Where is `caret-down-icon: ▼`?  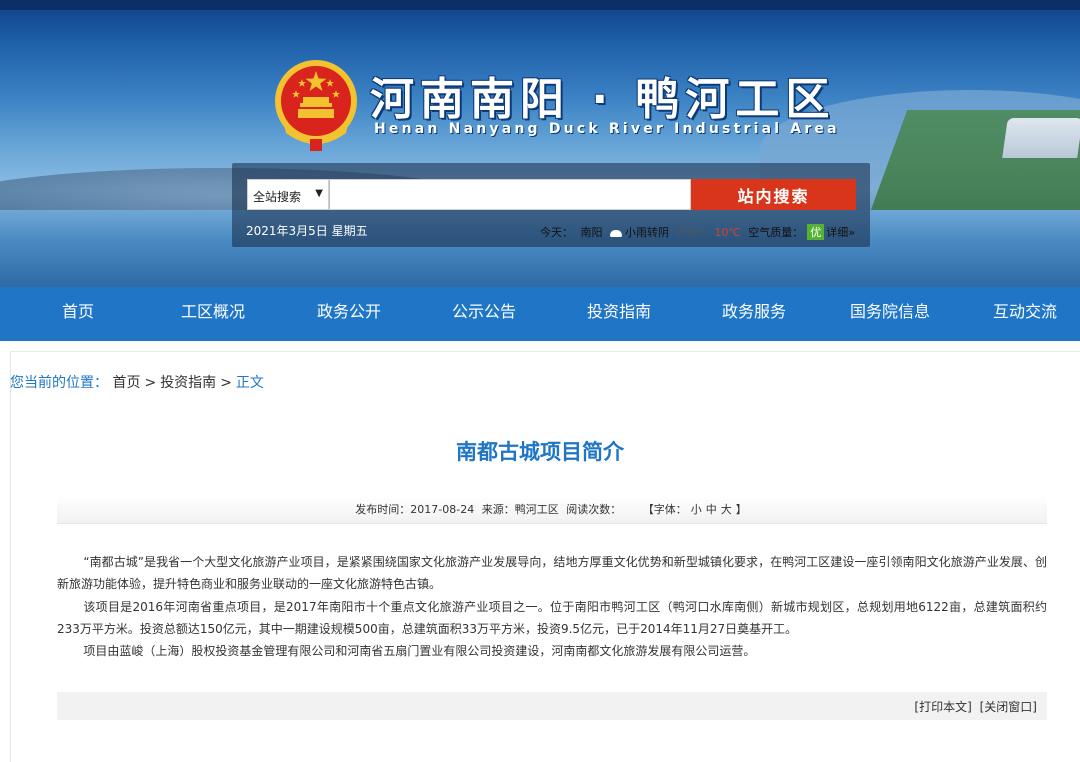 caret-down-icon: ▼ is located at coordinates (319, 193).